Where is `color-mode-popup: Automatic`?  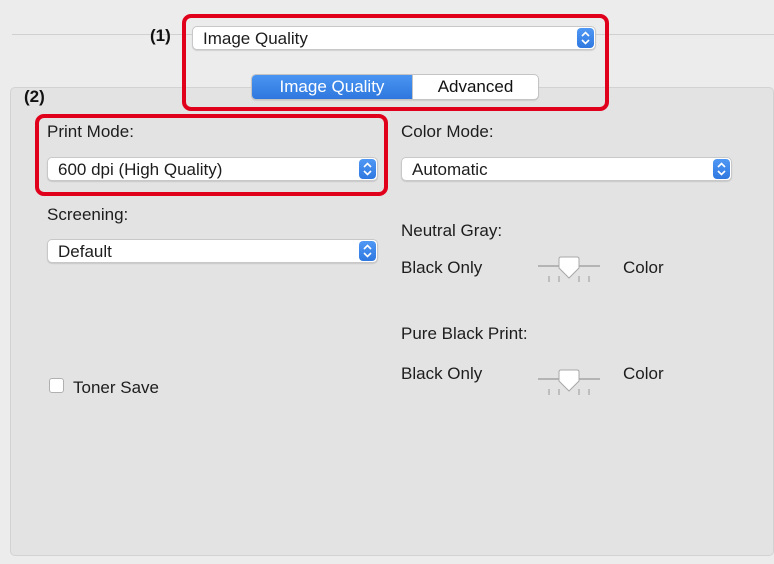 color-mode-popup: Automatic is located at coordinates (566, 169).